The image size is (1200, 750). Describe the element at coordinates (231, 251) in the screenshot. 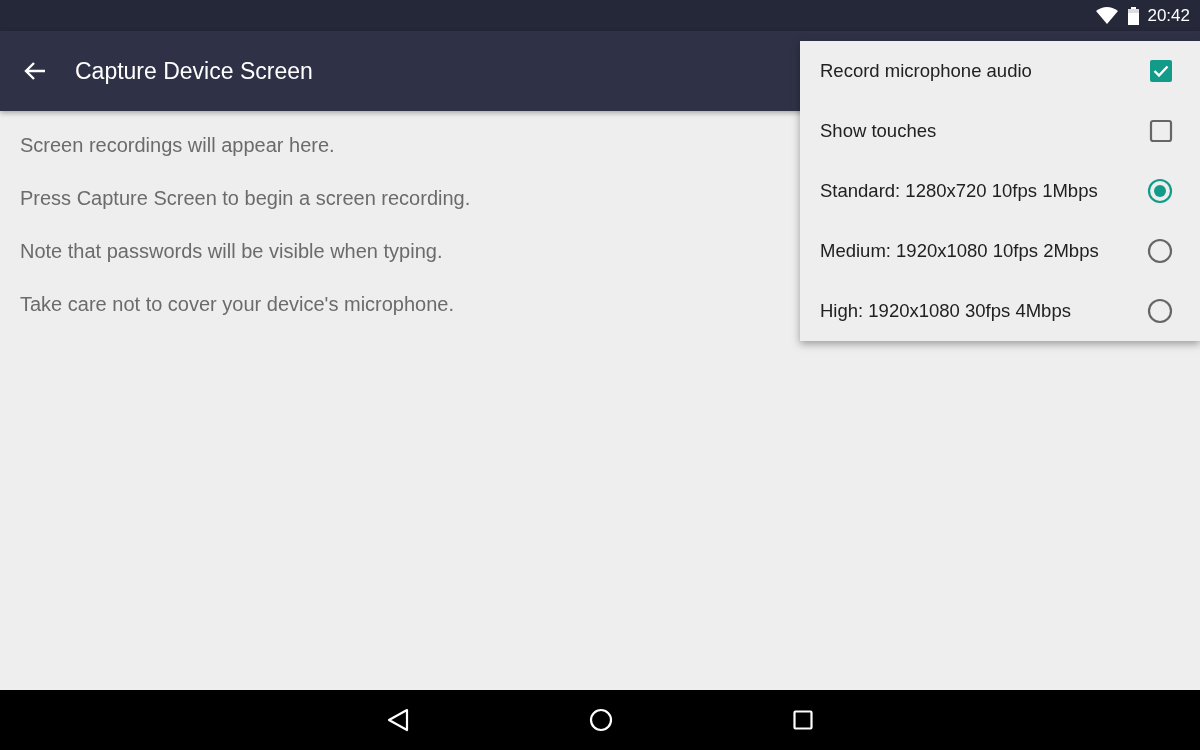

I see `info-text: Note that passwords will be visible when typing.` at that location.